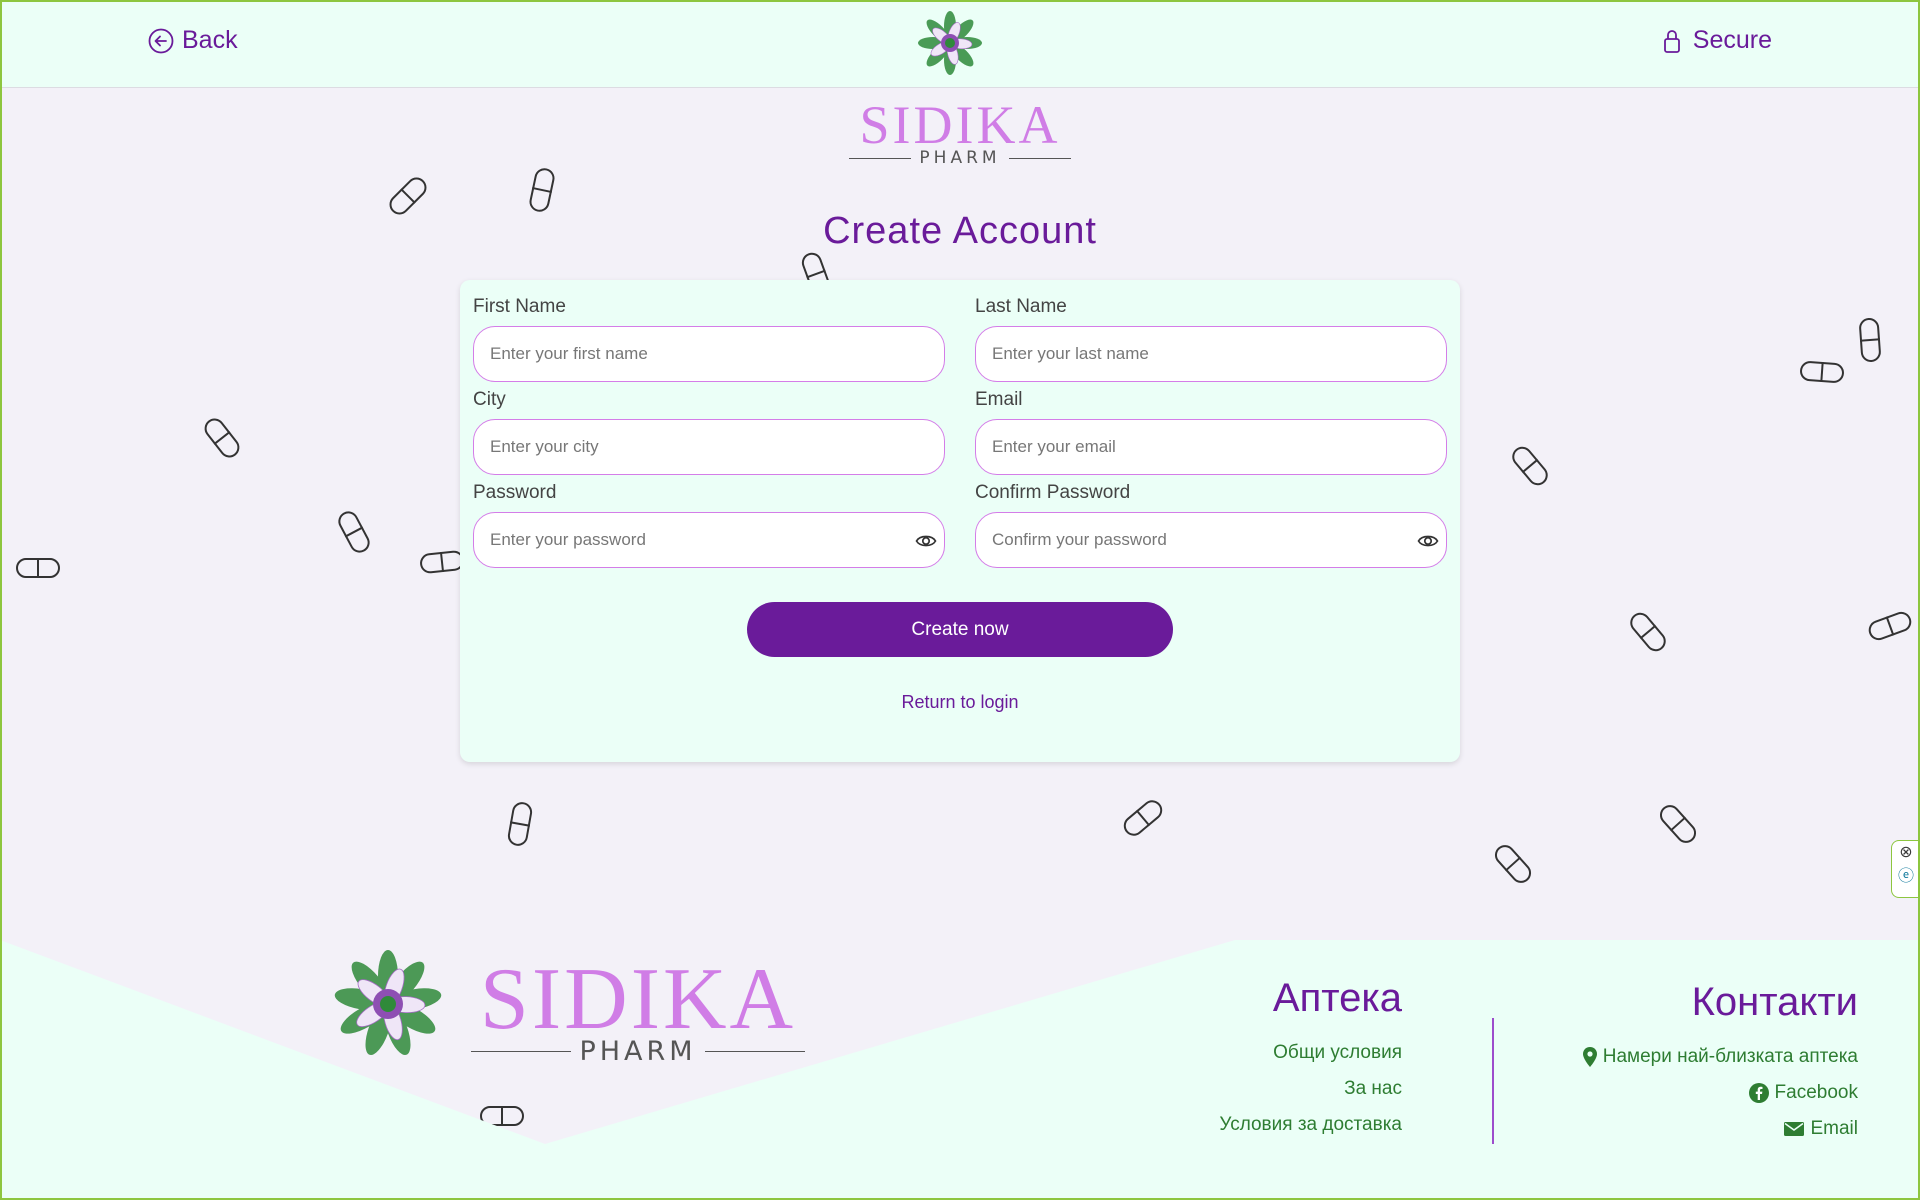 Image resolution: width=1920 pixels, height=1200 pixels. I want to click on arrow-left-circle-icon, so click(161, 40).